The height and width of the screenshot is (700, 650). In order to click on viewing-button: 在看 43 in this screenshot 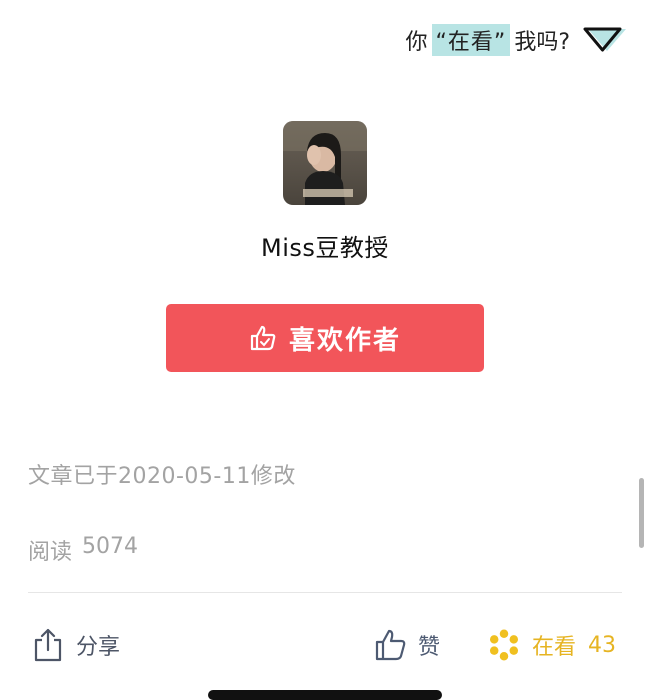, I will do `click(552, 645)`.